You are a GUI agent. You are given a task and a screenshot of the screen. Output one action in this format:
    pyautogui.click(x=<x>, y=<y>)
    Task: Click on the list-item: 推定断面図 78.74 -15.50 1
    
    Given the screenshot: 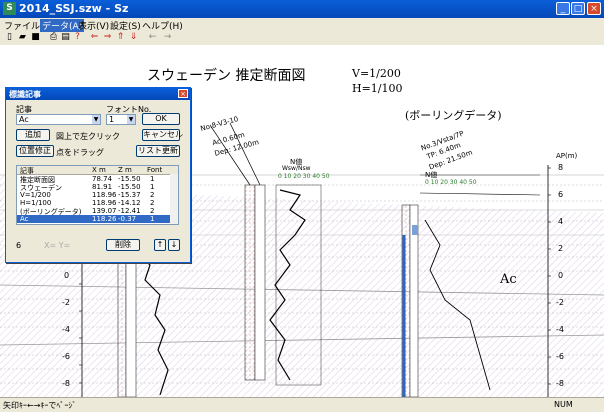 What is the action you would take?
    pyautogui.click(x=97, y=179)
    